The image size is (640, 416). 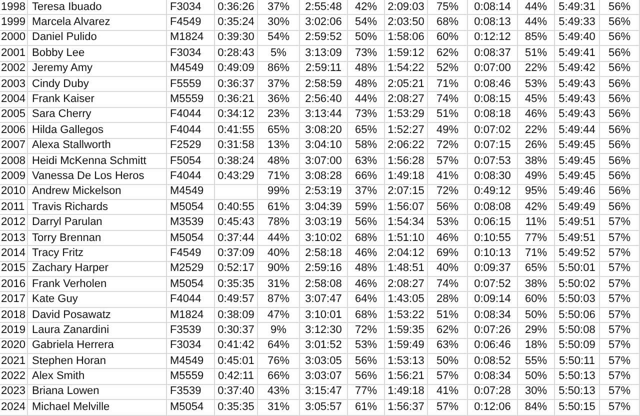 What do you see at coordinates (324, 69) in the screenshot?
I see `table-cell: 2:59:11` at bounding box center [324, 69].